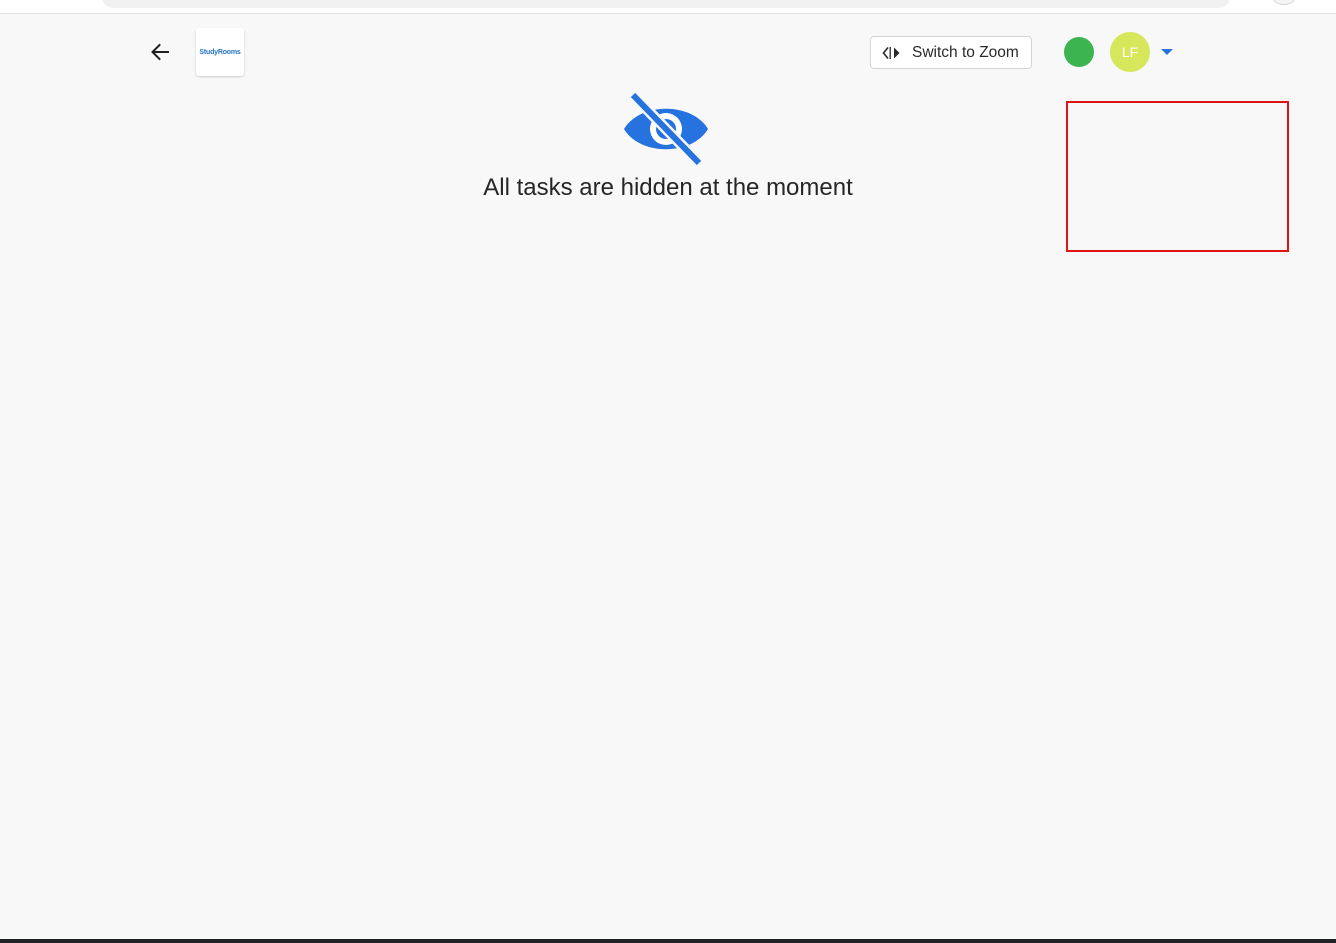  I want to click on browser-chrome-strip, so click(668, 7).